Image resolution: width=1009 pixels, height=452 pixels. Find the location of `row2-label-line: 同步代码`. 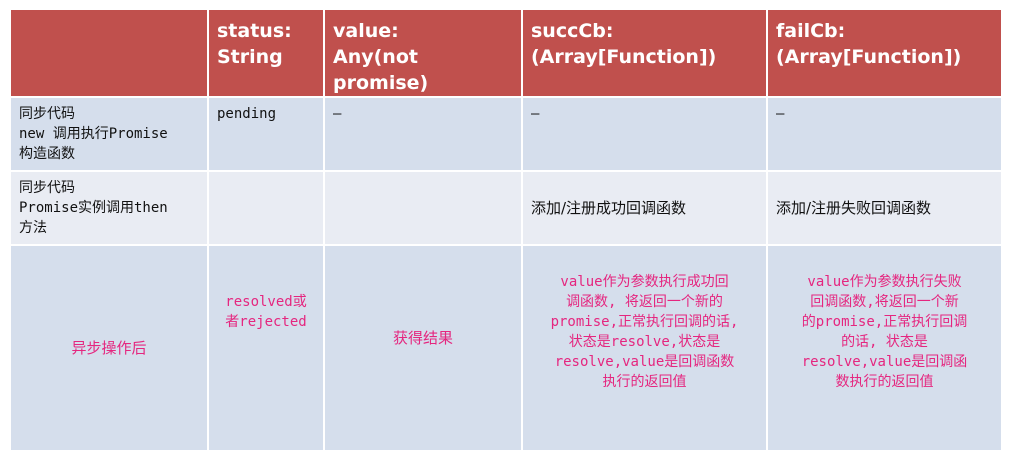

row2-label-line: 同步代码 is located at coordinates (47, 188).